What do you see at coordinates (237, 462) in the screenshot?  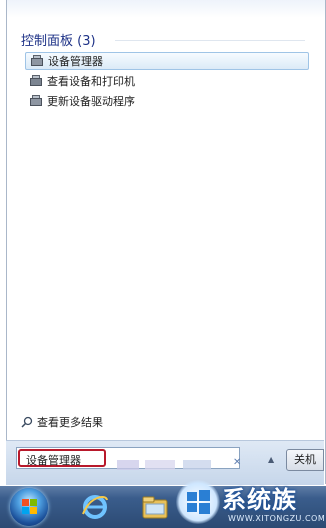 I see `search-clear-icon: ✕` at bounding box center [237, 462].